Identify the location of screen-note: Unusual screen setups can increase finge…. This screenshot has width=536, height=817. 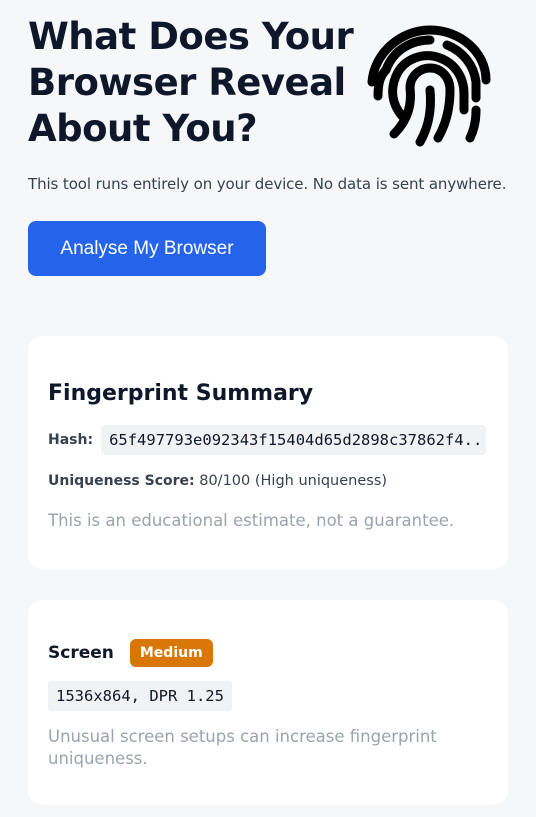
(242, 747).